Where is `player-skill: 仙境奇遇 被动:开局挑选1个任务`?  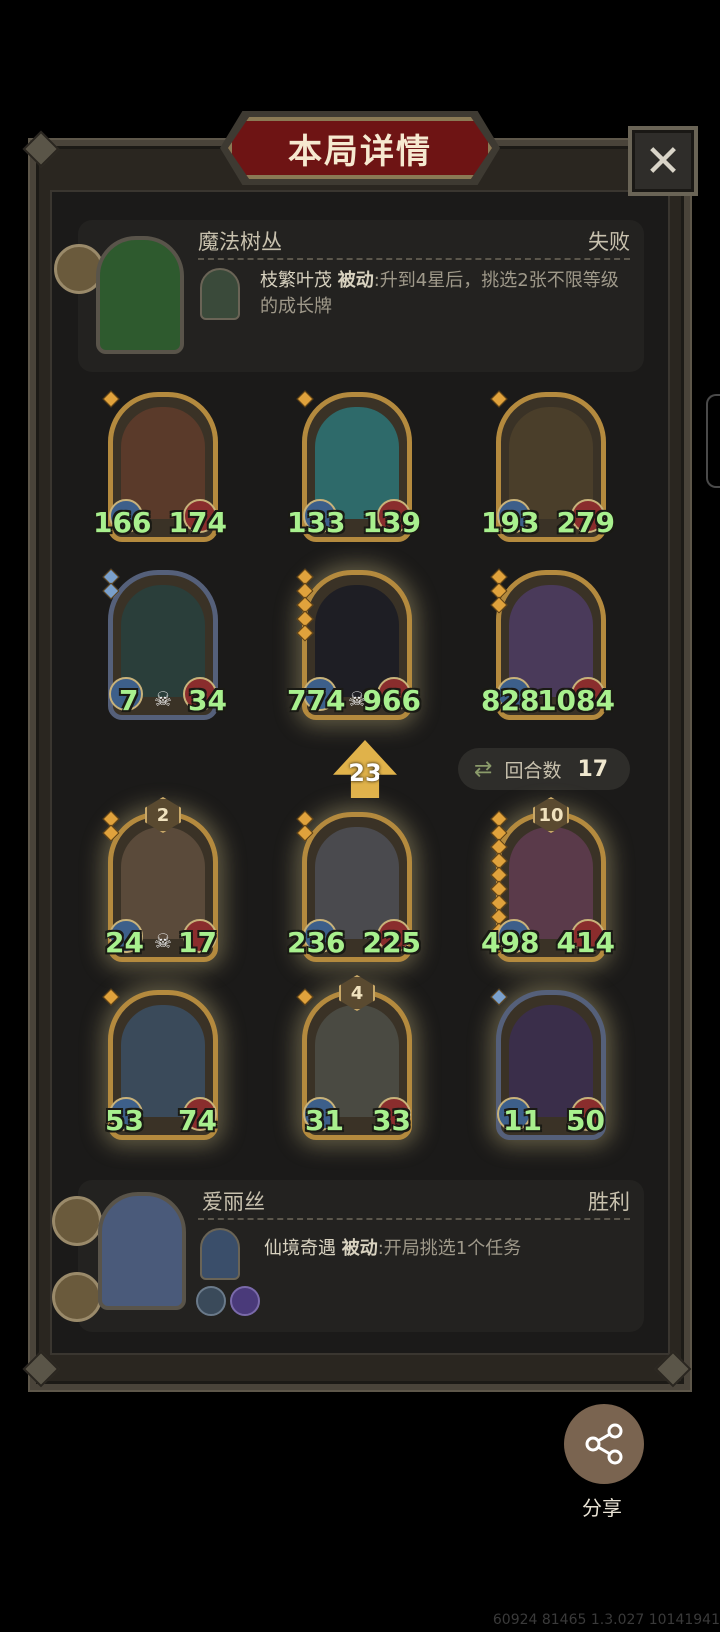 player-skill: 仙境奇遇 被动:开局挑选1个任务 is located at coordinates (449, 1249).